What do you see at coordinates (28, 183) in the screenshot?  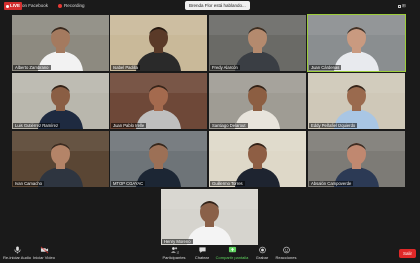 I see `participant-name: Ivan Camacho` at bounding box center [28, 183].